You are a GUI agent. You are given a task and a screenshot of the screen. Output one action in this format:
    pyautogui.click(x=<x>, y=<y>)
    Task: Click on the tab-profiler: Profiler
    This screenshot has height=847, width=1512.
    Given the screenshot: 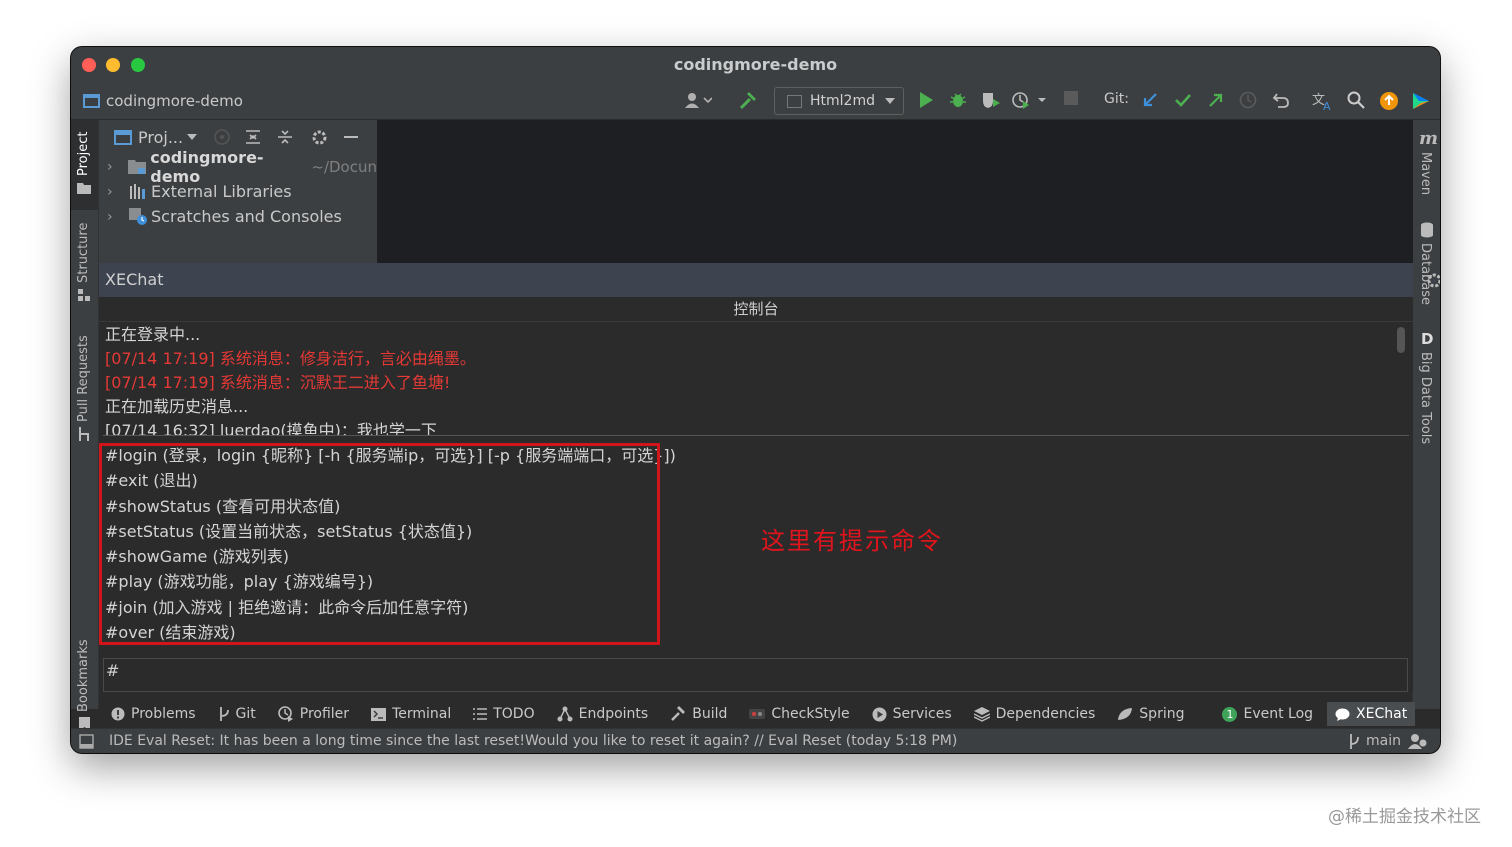 What is the action you would take?
    pyautogui.click(x=313, y=714)
    